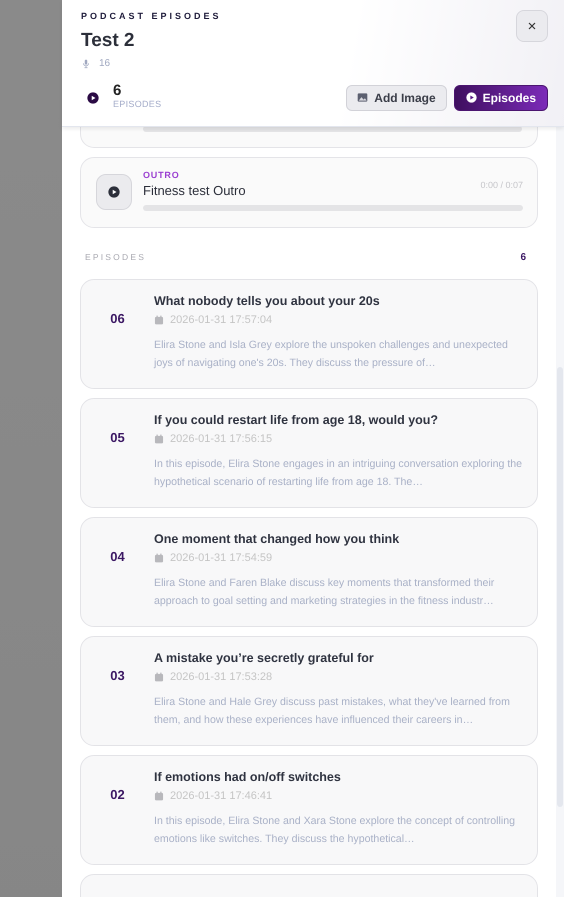  I want to click on episode-number: 02, so click(117, 795).